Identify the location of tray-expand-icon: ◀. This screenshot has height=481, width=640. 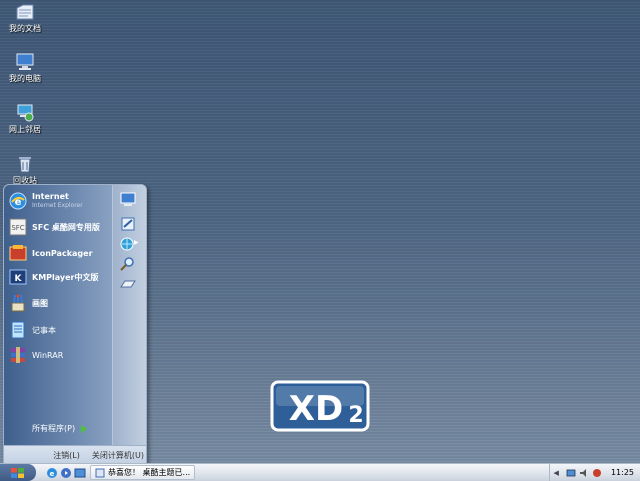
(556, 473).